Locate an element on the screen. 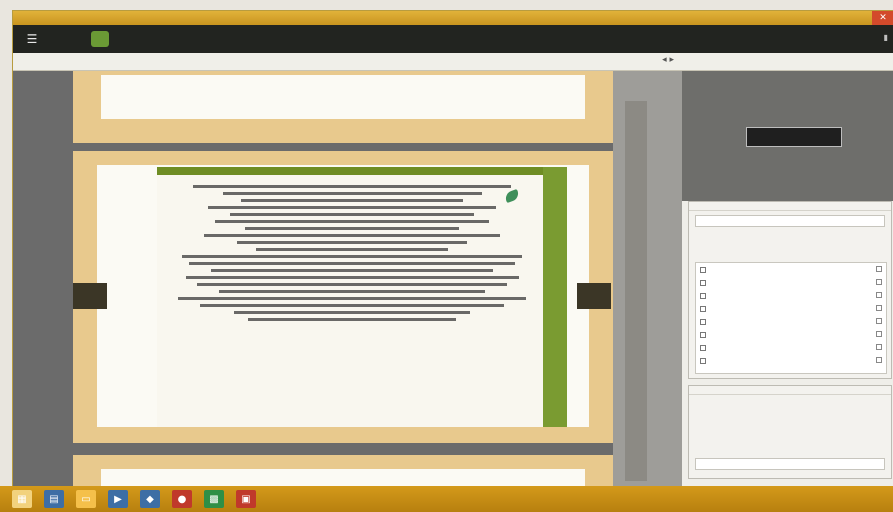 The image size is (893, 512). pdf-icon: ▣ is located at coordinates (246, 499).